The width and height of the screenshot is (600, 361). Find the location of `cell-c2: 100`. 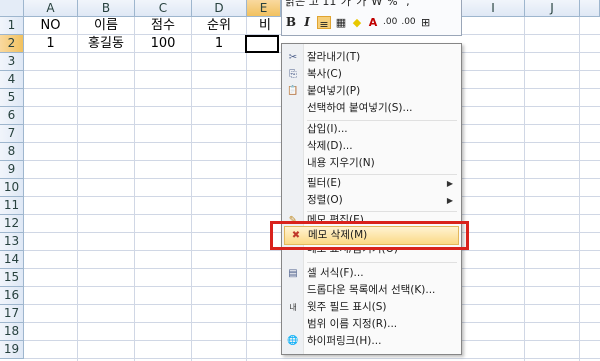

cell-c2: 100 is located at coordinates (163, 44).